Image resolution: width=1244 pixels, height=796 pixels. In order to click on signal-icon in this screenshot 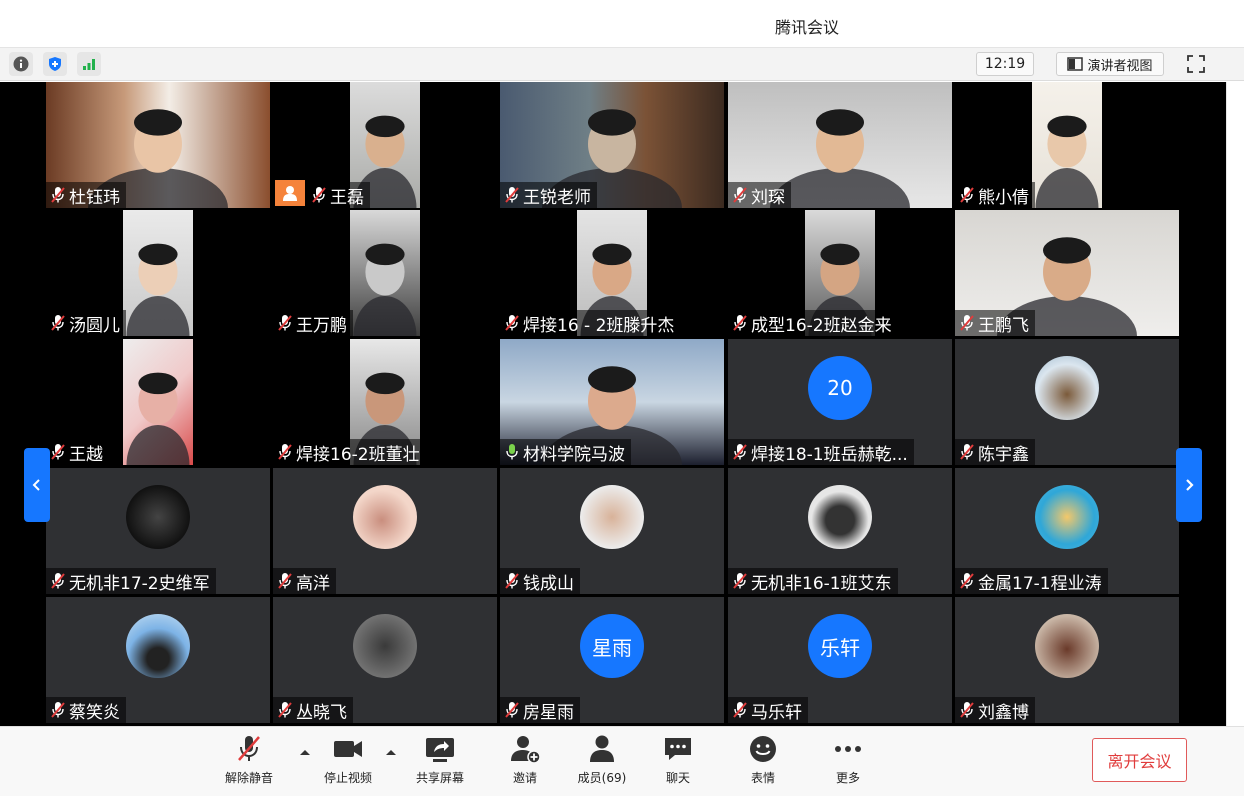, I will do `click(89, 64)`.